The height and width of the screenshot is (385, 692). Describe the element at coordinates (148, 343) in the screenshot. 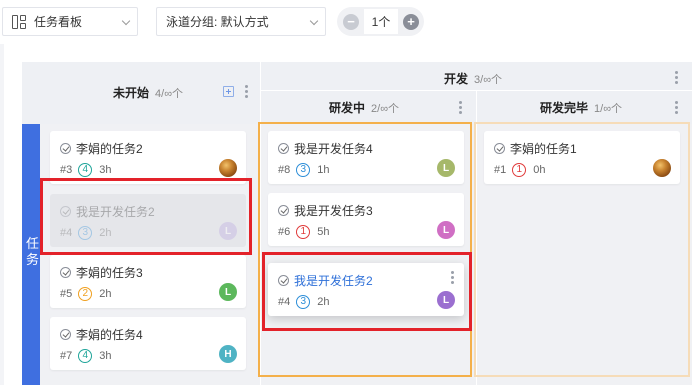

I see `task-card: 李娟的任务4 #7 4 3h H` at that location.